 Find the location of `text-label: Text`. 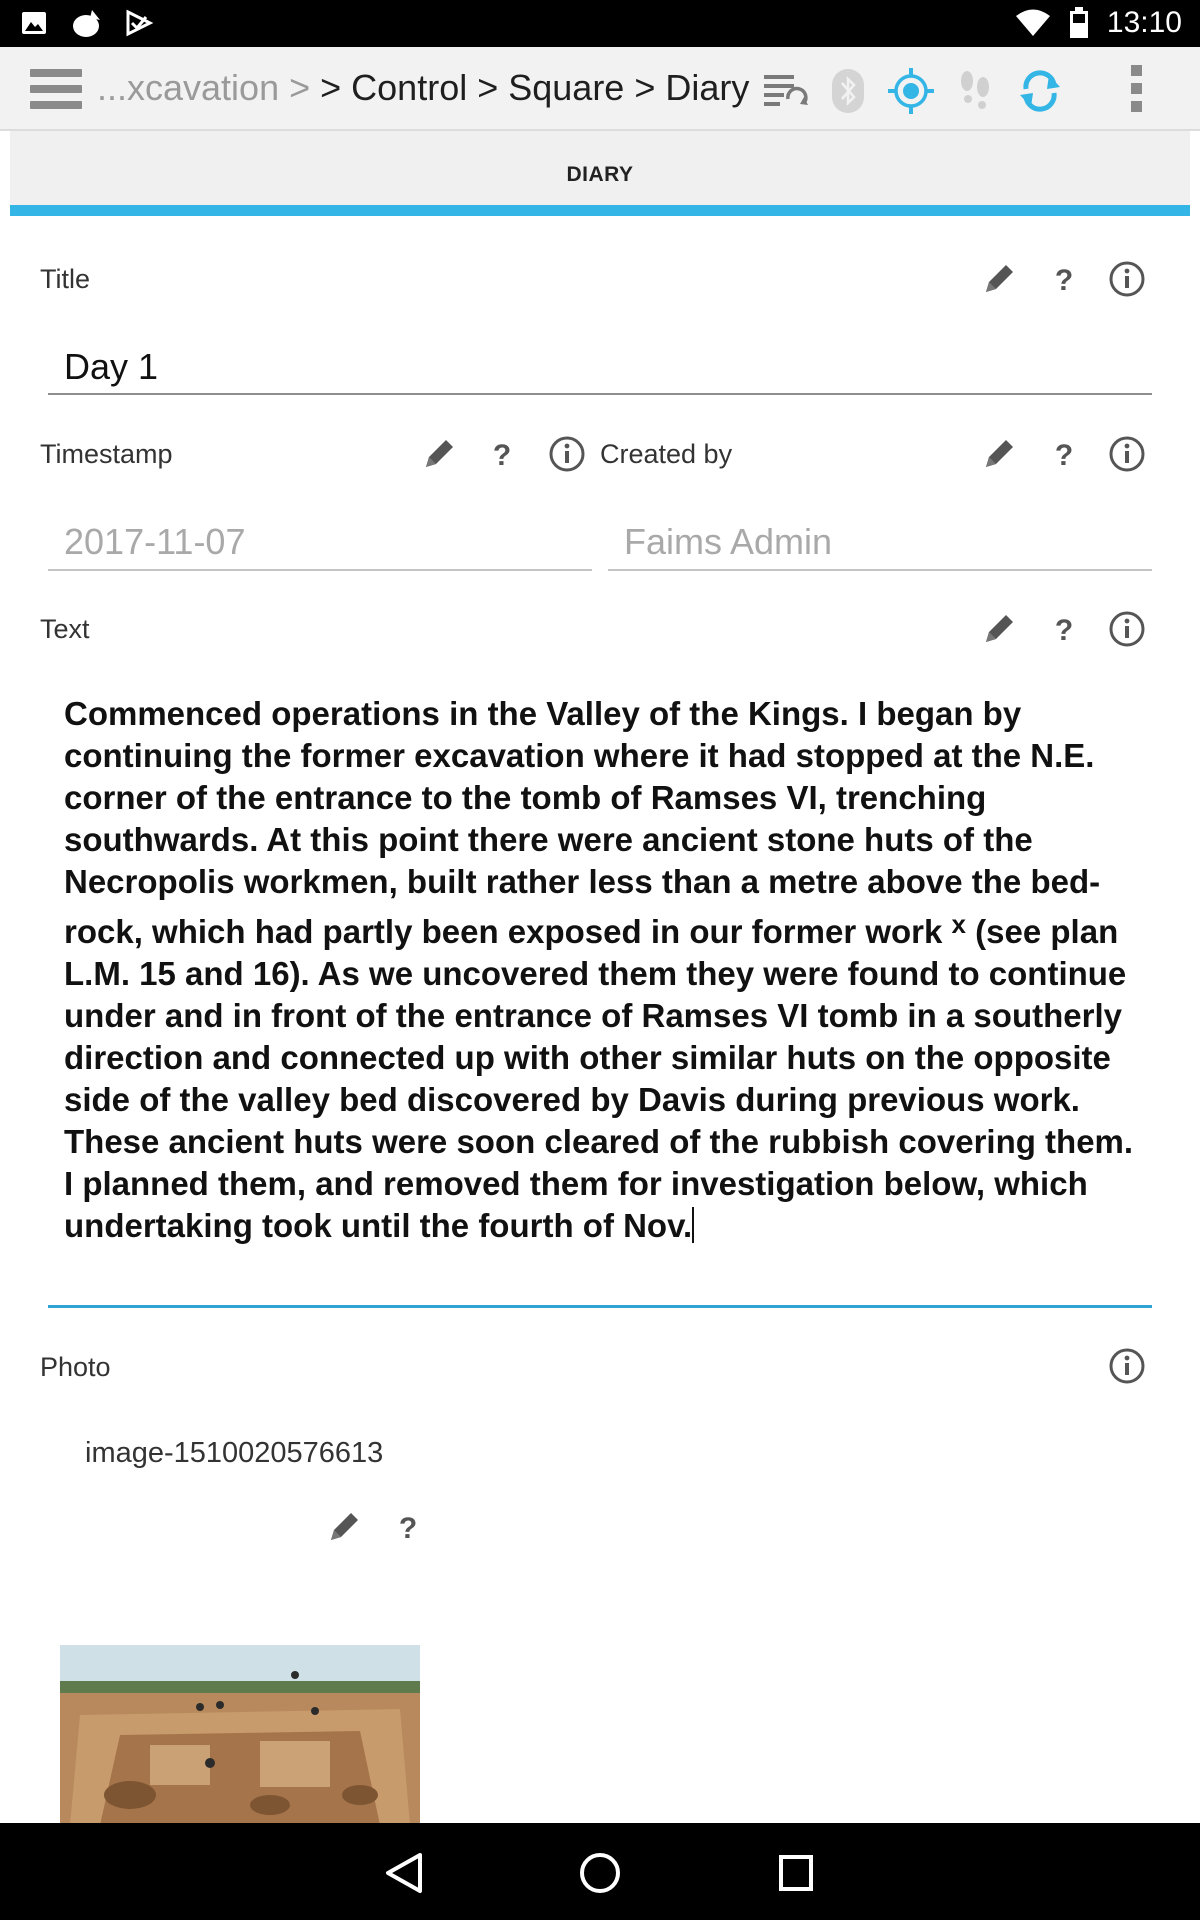

text-label: Text is located at coordinates (65, 629).